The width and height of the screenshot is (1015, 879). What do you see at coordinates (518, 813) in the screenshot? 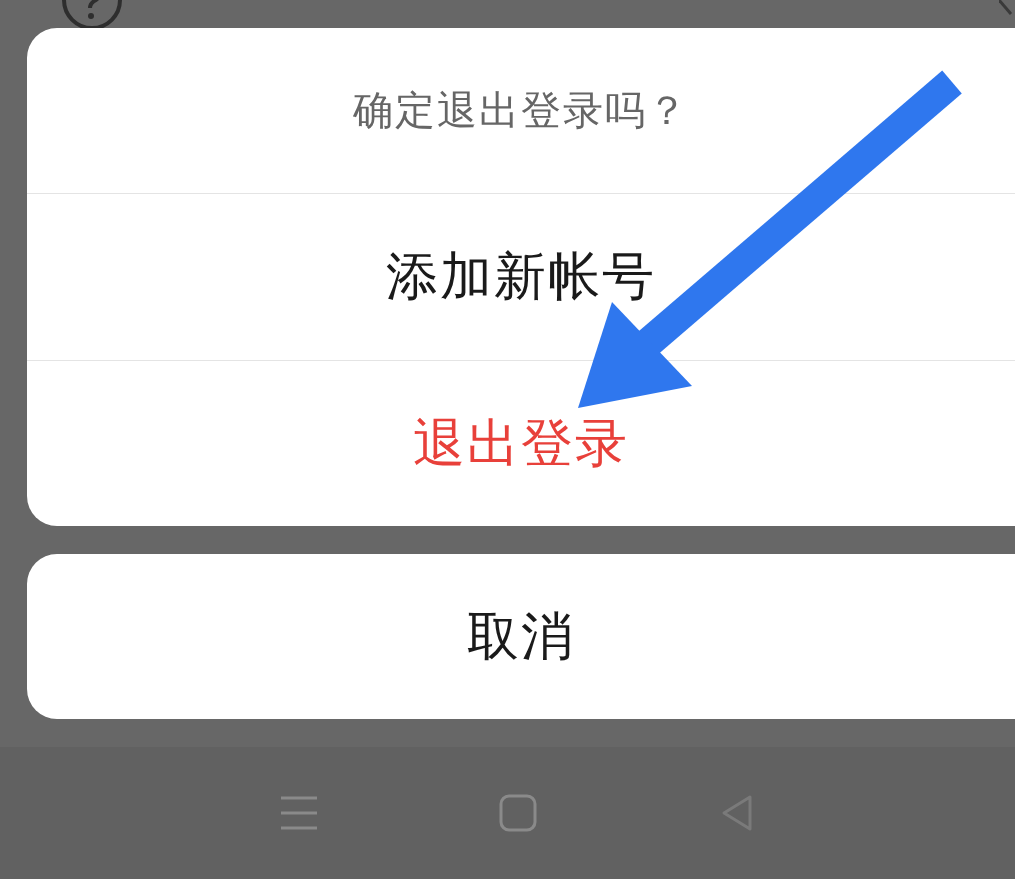
I see `home-icon` at bounding box center [518, 813].